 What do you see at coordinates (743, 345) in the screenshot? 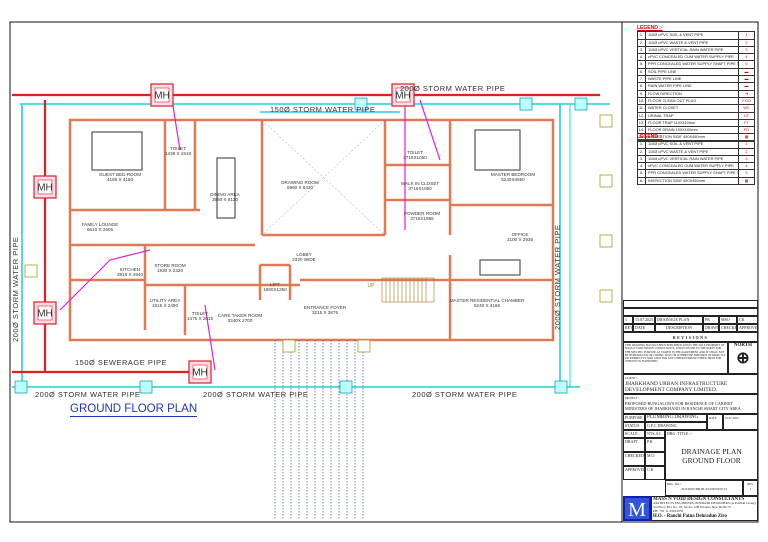
I see `north-label: NORTH` at bounding box center [743, 345].